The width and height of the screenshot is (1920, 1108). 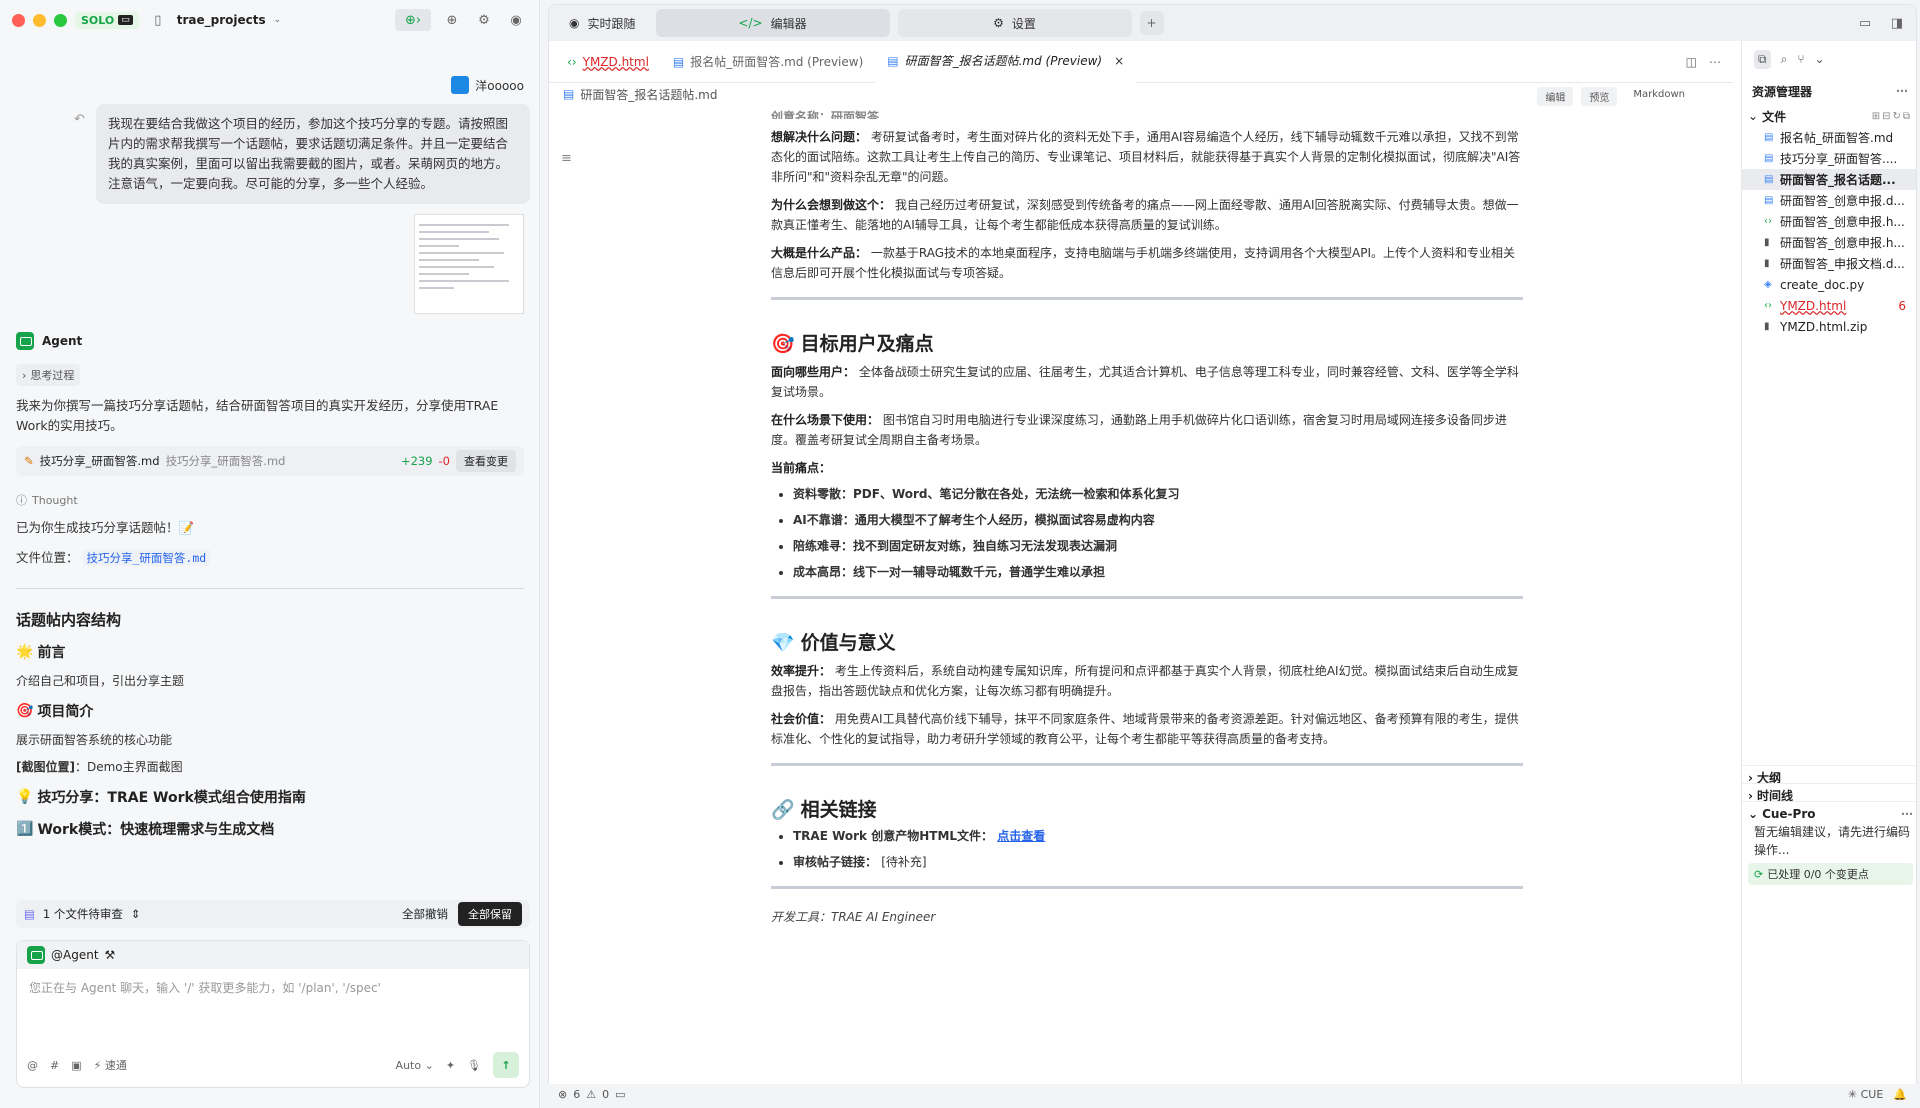 What do you see at coordinates (469, 264) in the screenshot?
I see `attached-image-thumbnail` at bounding box center [469, 264].